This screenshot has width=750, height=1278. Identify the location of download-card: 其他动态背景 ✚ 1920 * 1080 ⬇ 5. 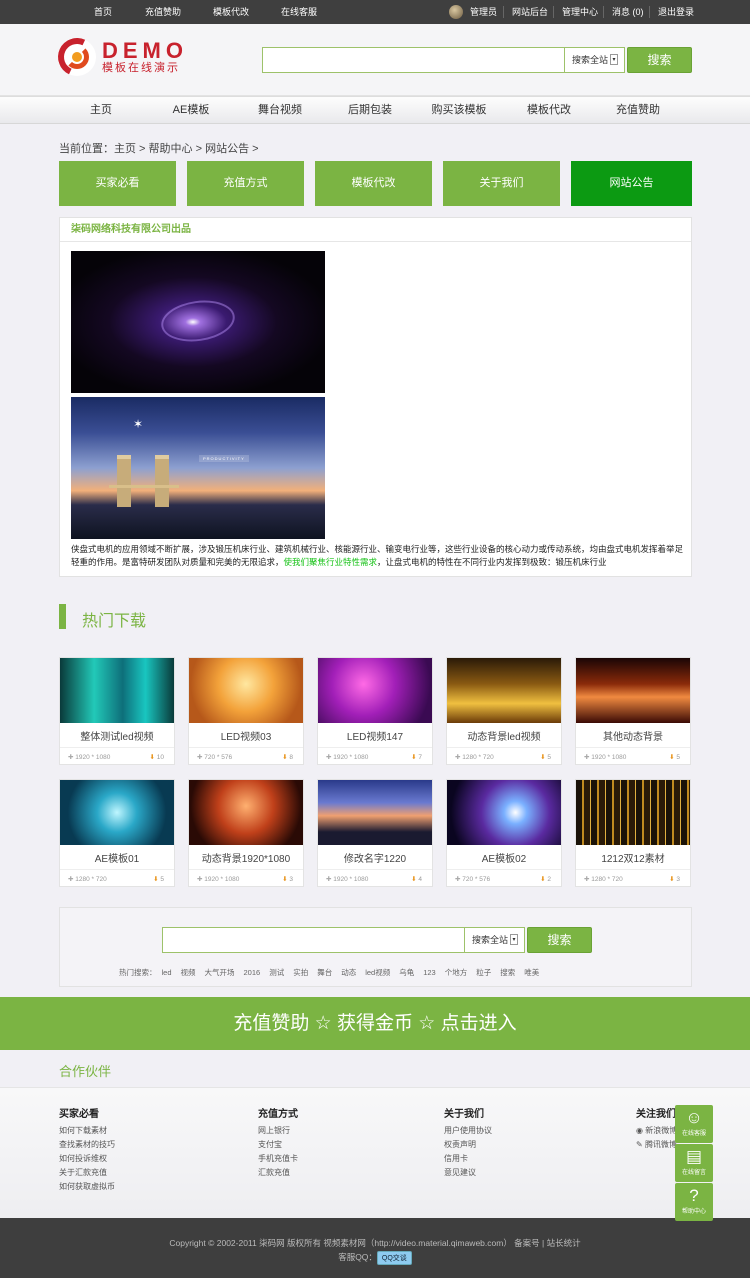
(633, 711).